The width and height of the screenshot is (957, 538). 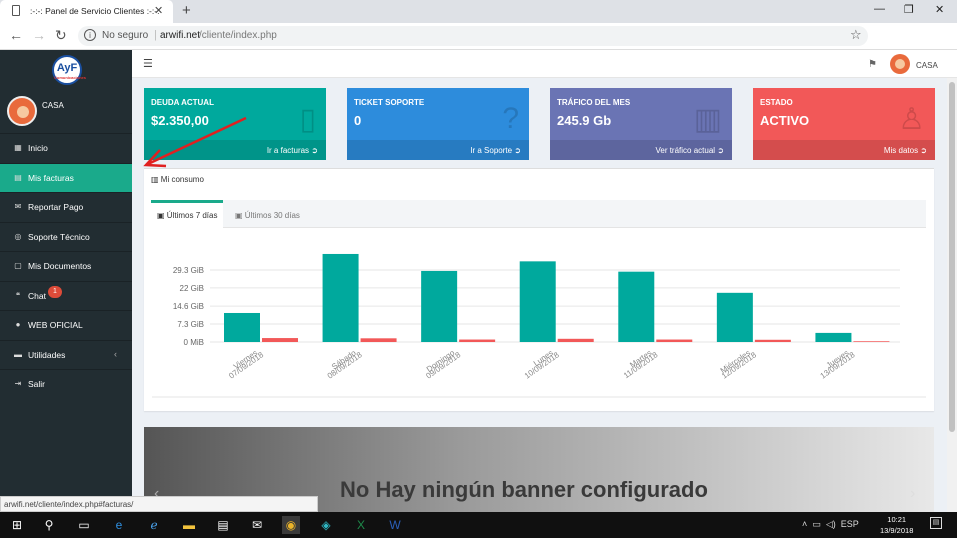 I want to click on back-icon: ←, so click(x=16, y=35).